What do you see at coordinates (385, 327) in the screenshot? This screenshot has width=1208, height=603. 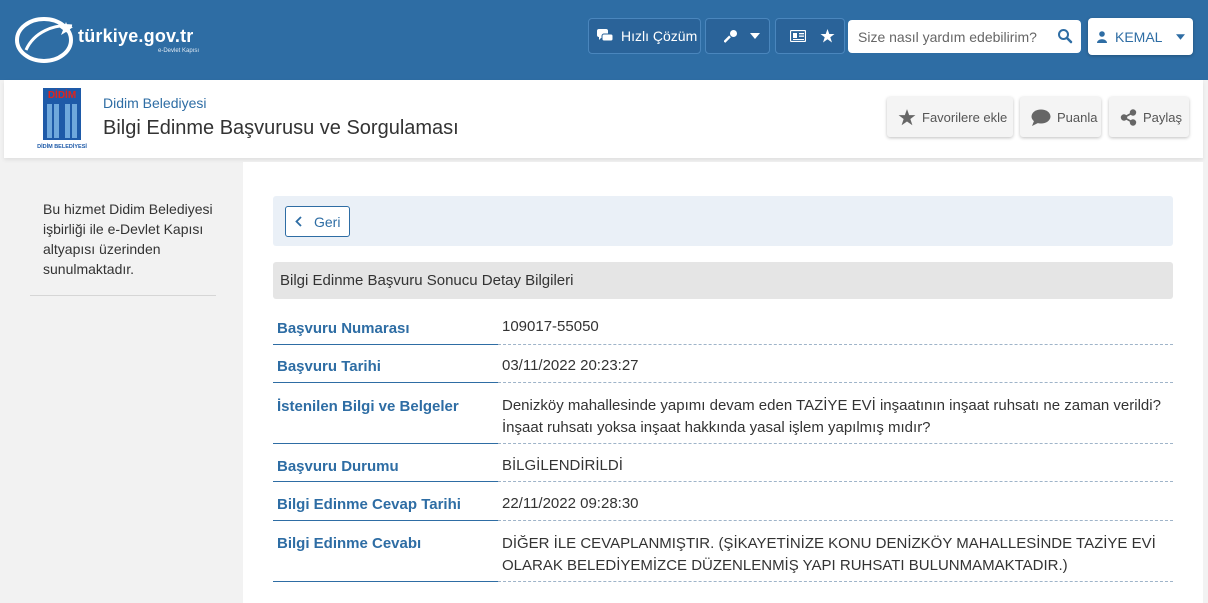 I see `detail-label: Başvuru Numarası` at bounding box center [385, 327].